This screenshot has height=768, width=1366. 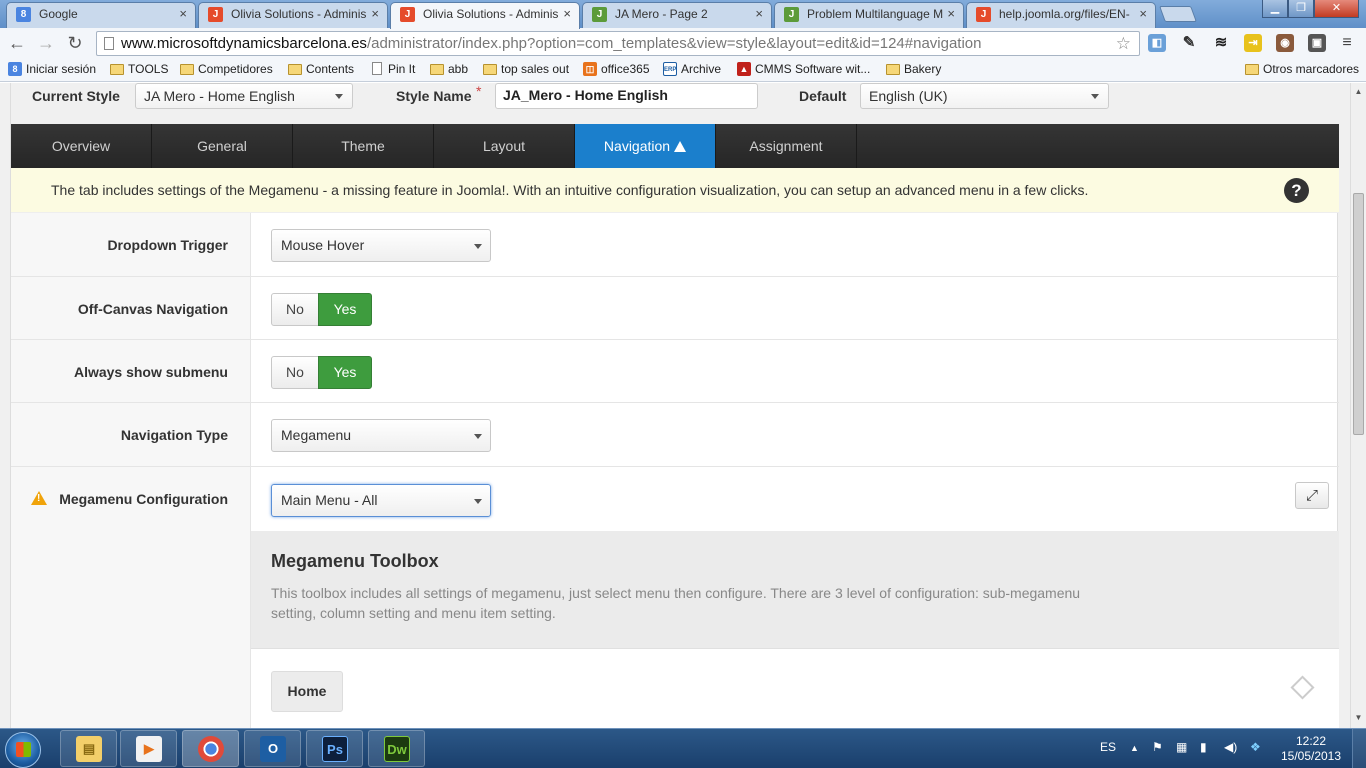 I want to click on taskbar-dreamweaver: Dw, so click(x=396, y=748).